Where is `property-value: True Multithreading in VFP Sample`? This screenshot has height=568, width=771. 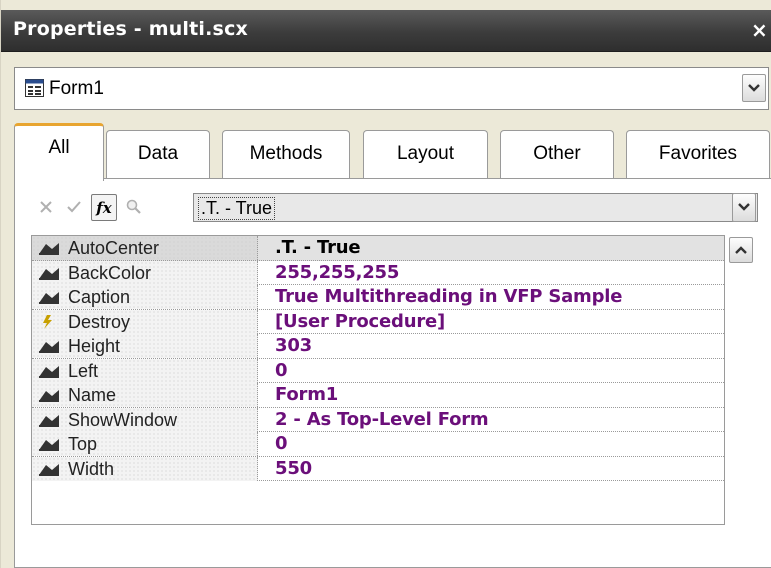
property-value: True Multithreading in VFP Sample is located at coordinates (448, 296).